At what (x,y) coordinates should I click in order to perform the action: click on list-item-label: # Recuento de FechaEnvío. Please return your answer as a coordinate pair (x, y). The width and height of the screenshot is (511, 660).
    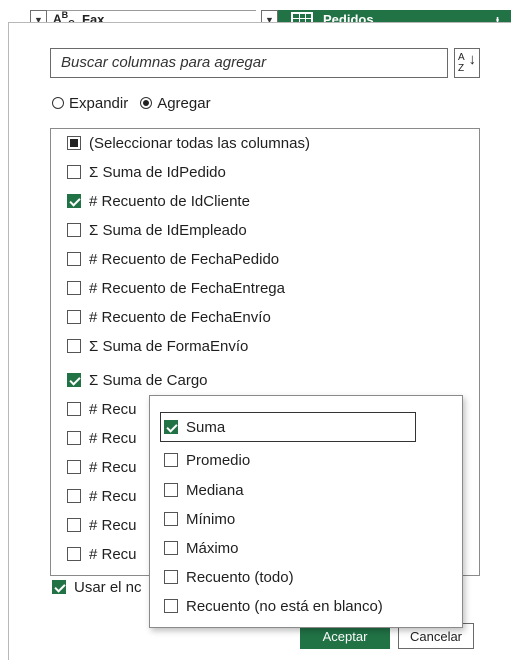
    Looking at the image, I should click on (180, 317).